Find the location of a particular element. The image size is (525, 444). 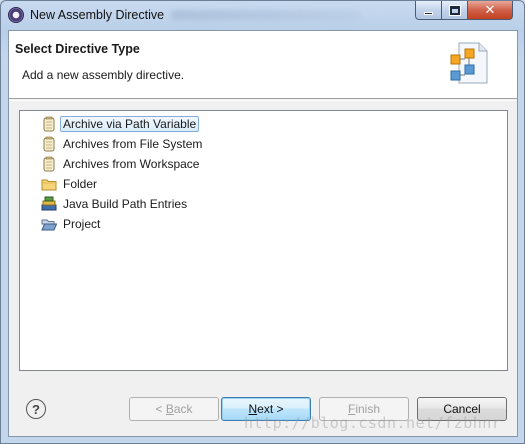

tree-item-archives-from-workspace: Archives from Workspace is located at coordinates (121, 164).